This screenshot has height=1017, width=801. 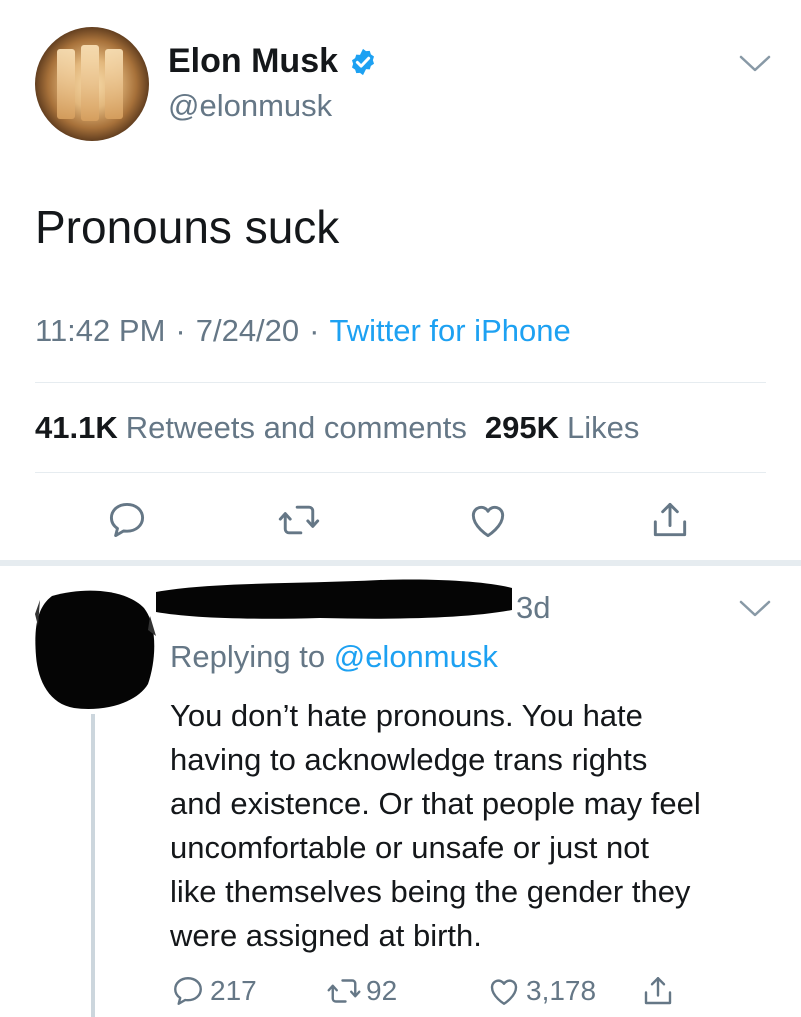 I want to click on tweet-source-link: Twitter for iPhone, so click(x=449, y=331).